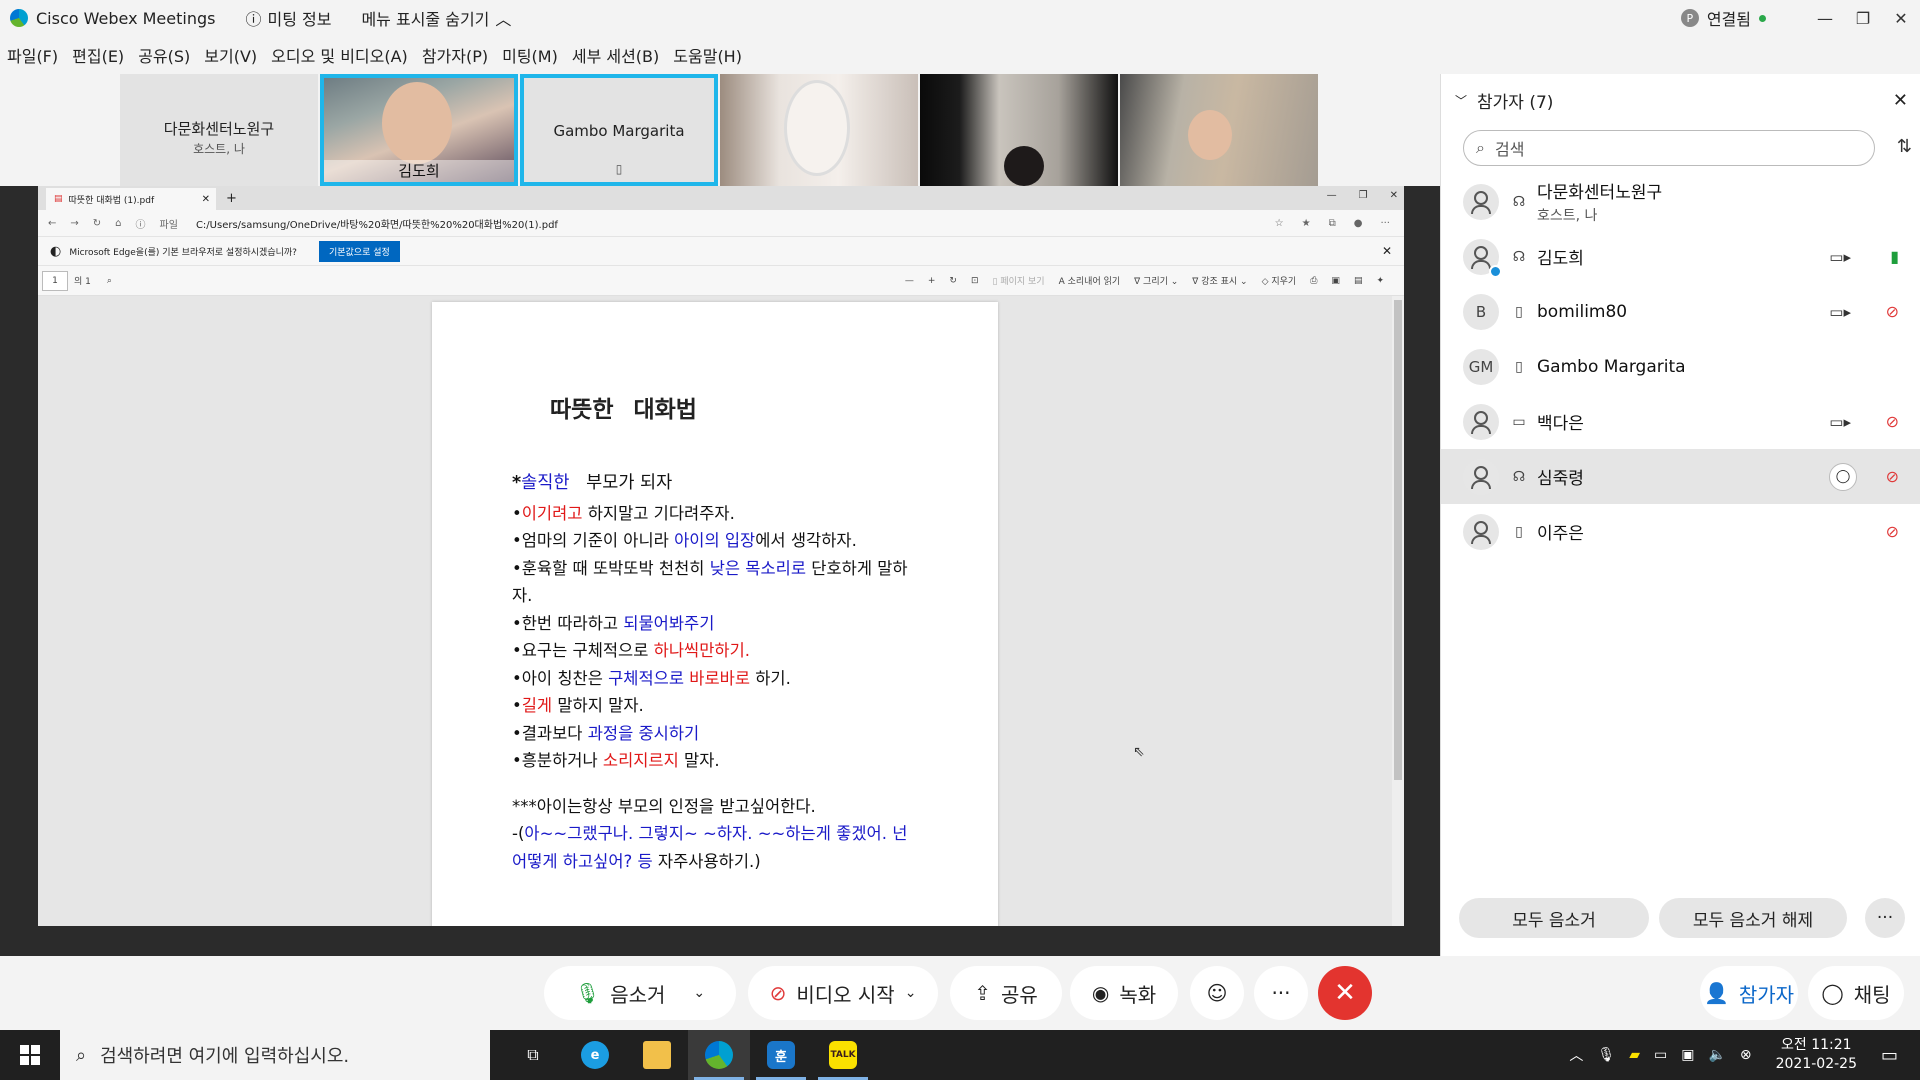 The image size is (1920, 1080). Describe the element at coordinates (1894, 256) in the screenshot. I see `mic-on-icon: ▮` at that location.